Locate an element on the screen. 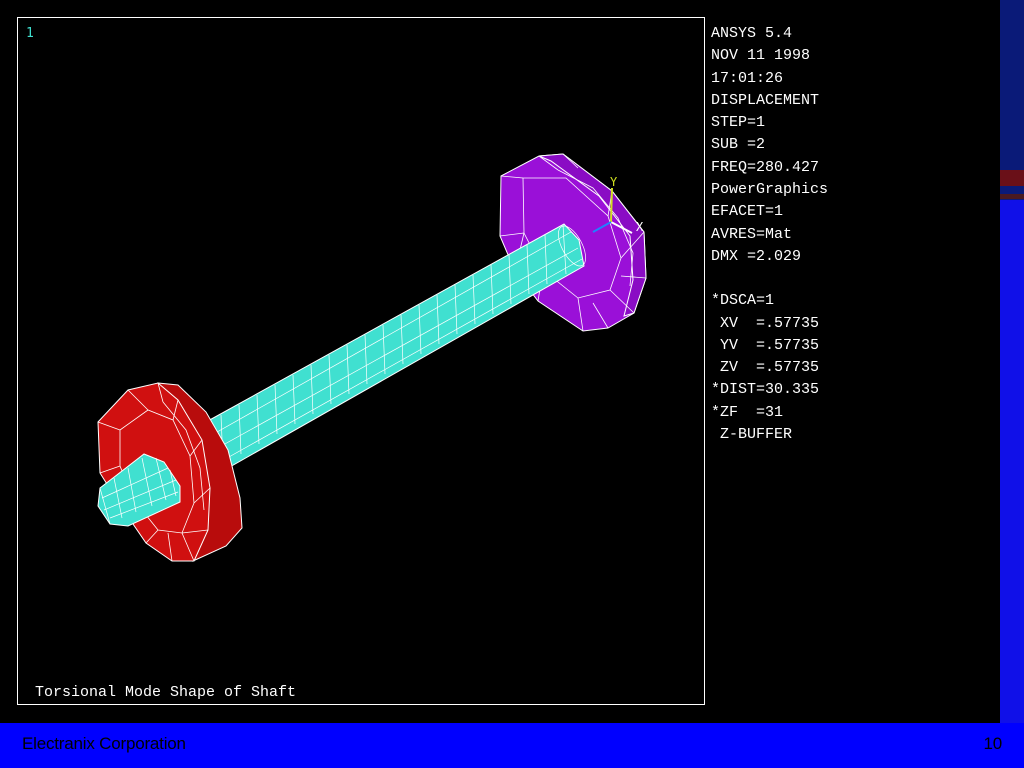 Image resolution: width=1024 pixels, height=768 pixels. side-band-dark-stripe is located at coordinates (1012, 196).